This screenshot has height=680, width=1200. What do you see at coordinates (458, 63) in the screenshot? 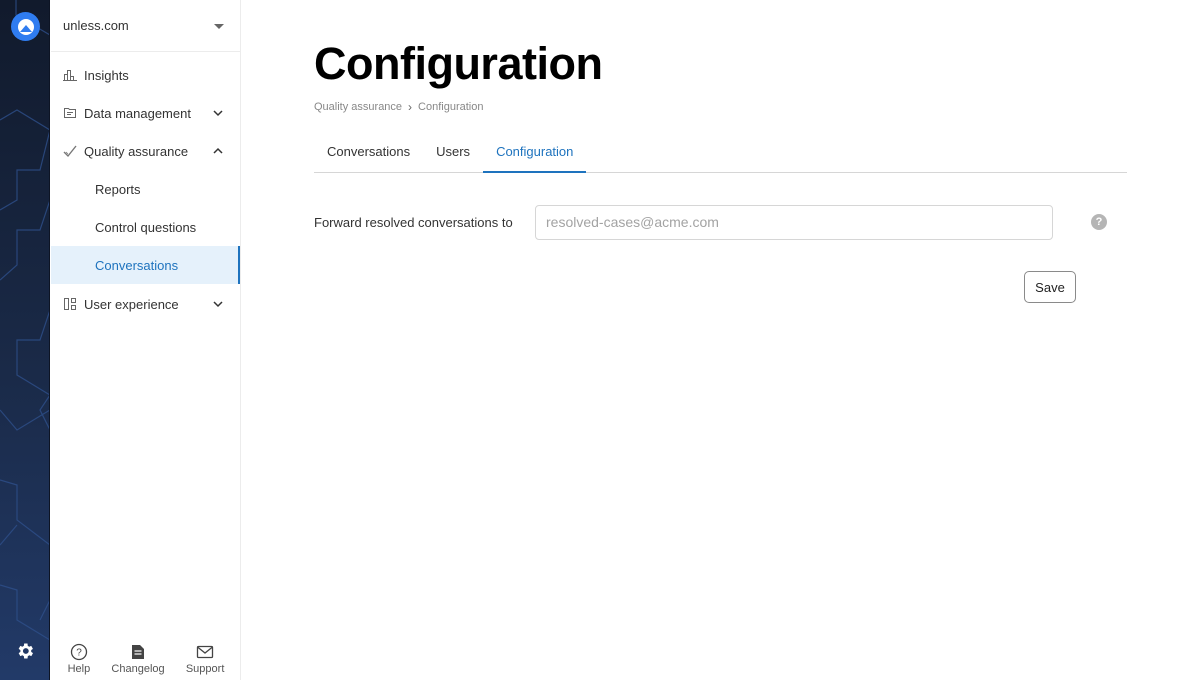
I see `page-title: Configuration` at bounding box center [458, 63].